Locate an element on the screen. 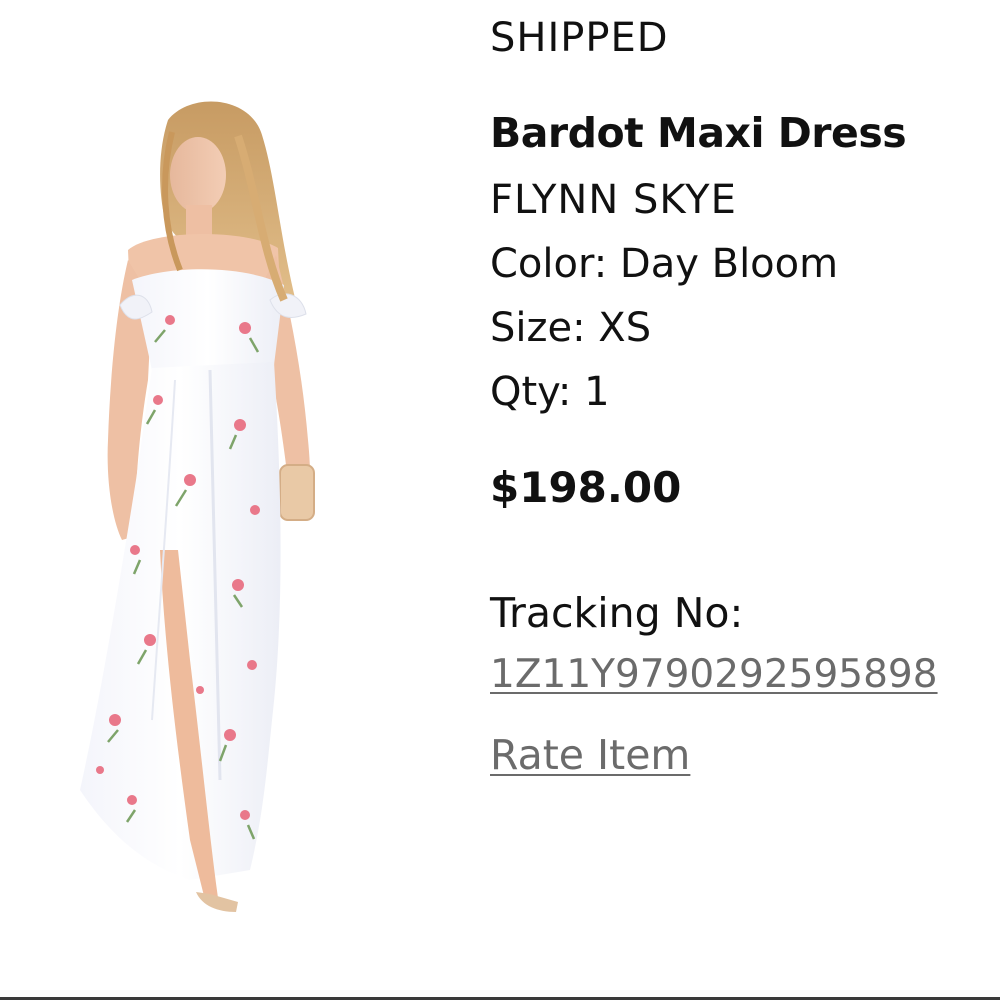 The width and height of the screenshot is (1000, 1000). brand-name: FLYNN SKYE is located at coordinates (613, 200).